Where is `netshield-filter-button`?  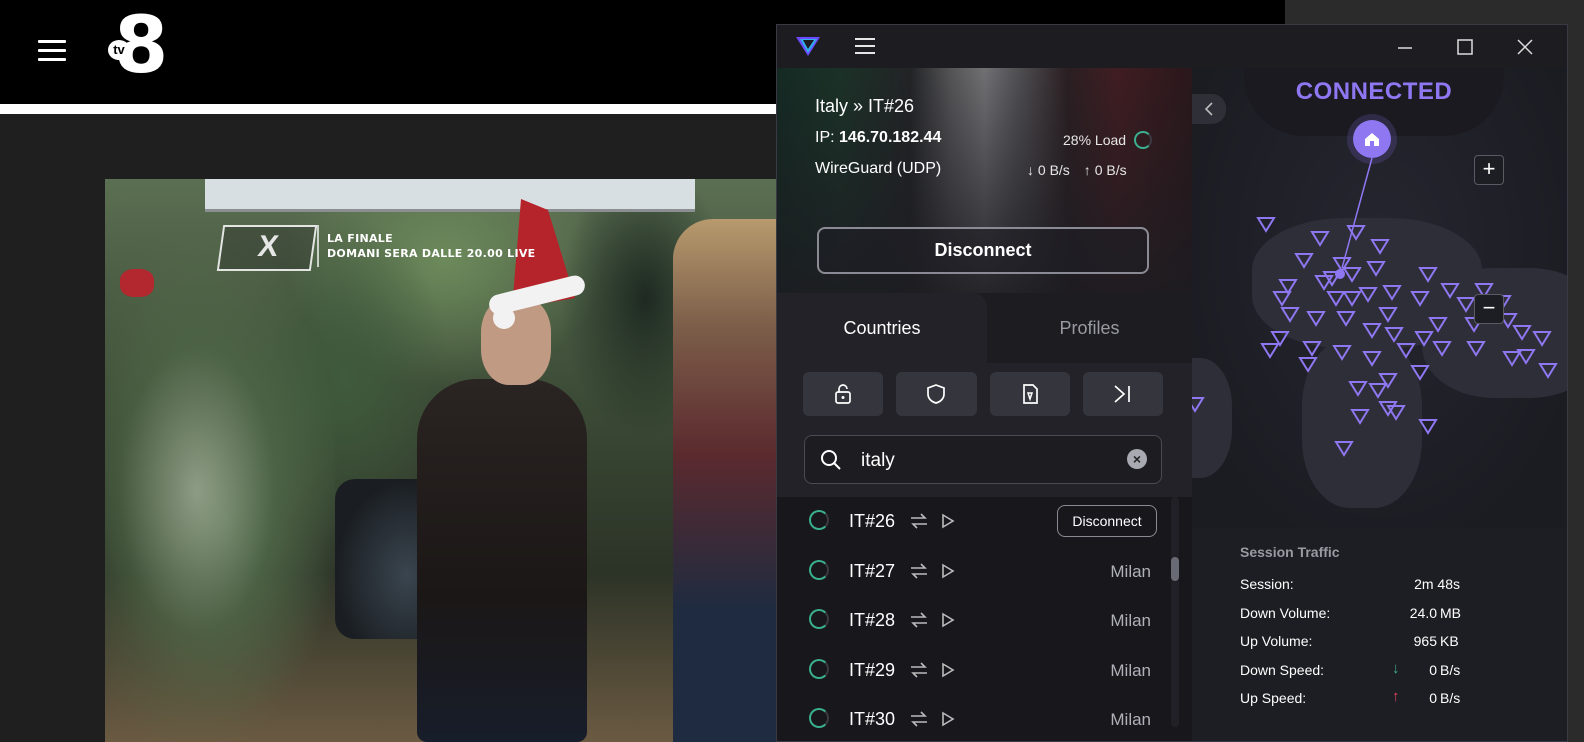 netshield-filter-button is located at coordinates (936, 394).